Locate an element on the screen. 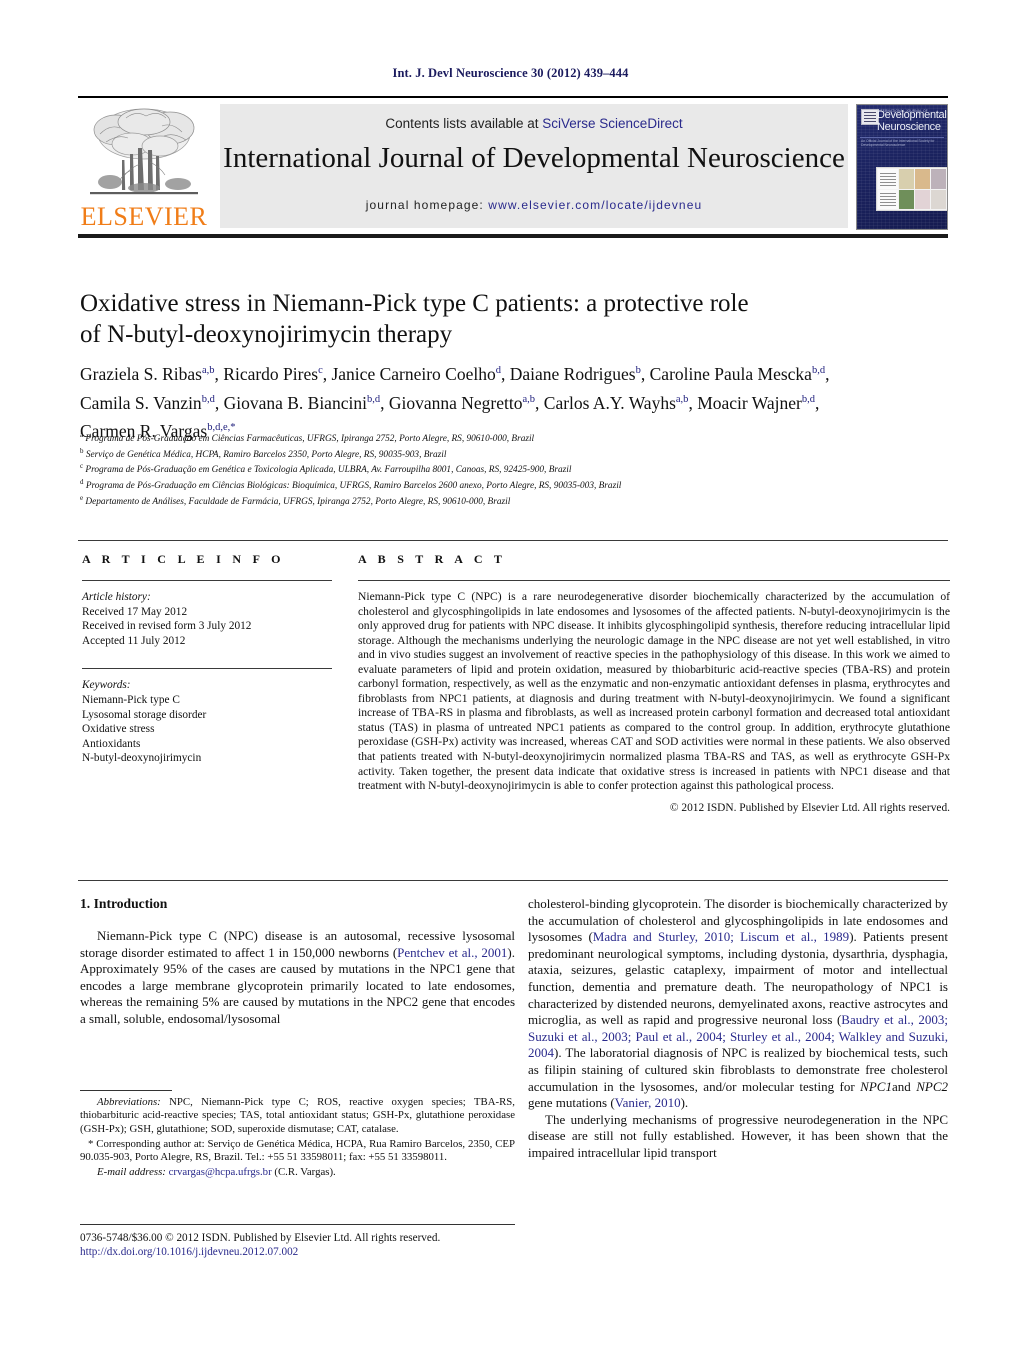 Image resolution: width=1021 pixels, height=1351 pixels. homepage-url-link: www.elsevier.com/locate/ijdevneu is located at coordinates (595, 205).